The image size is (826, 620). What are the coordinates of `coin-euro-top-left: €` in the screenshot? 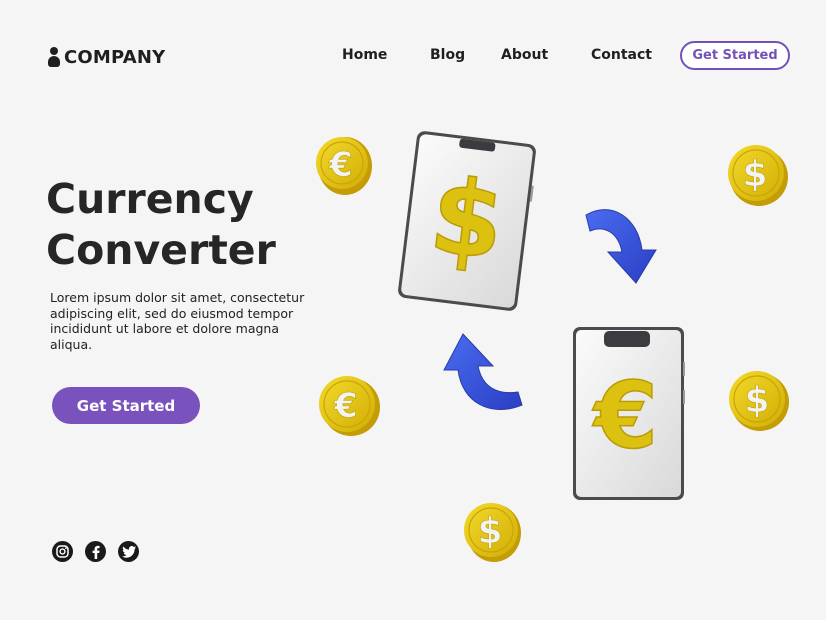 It's located at (344, 166).